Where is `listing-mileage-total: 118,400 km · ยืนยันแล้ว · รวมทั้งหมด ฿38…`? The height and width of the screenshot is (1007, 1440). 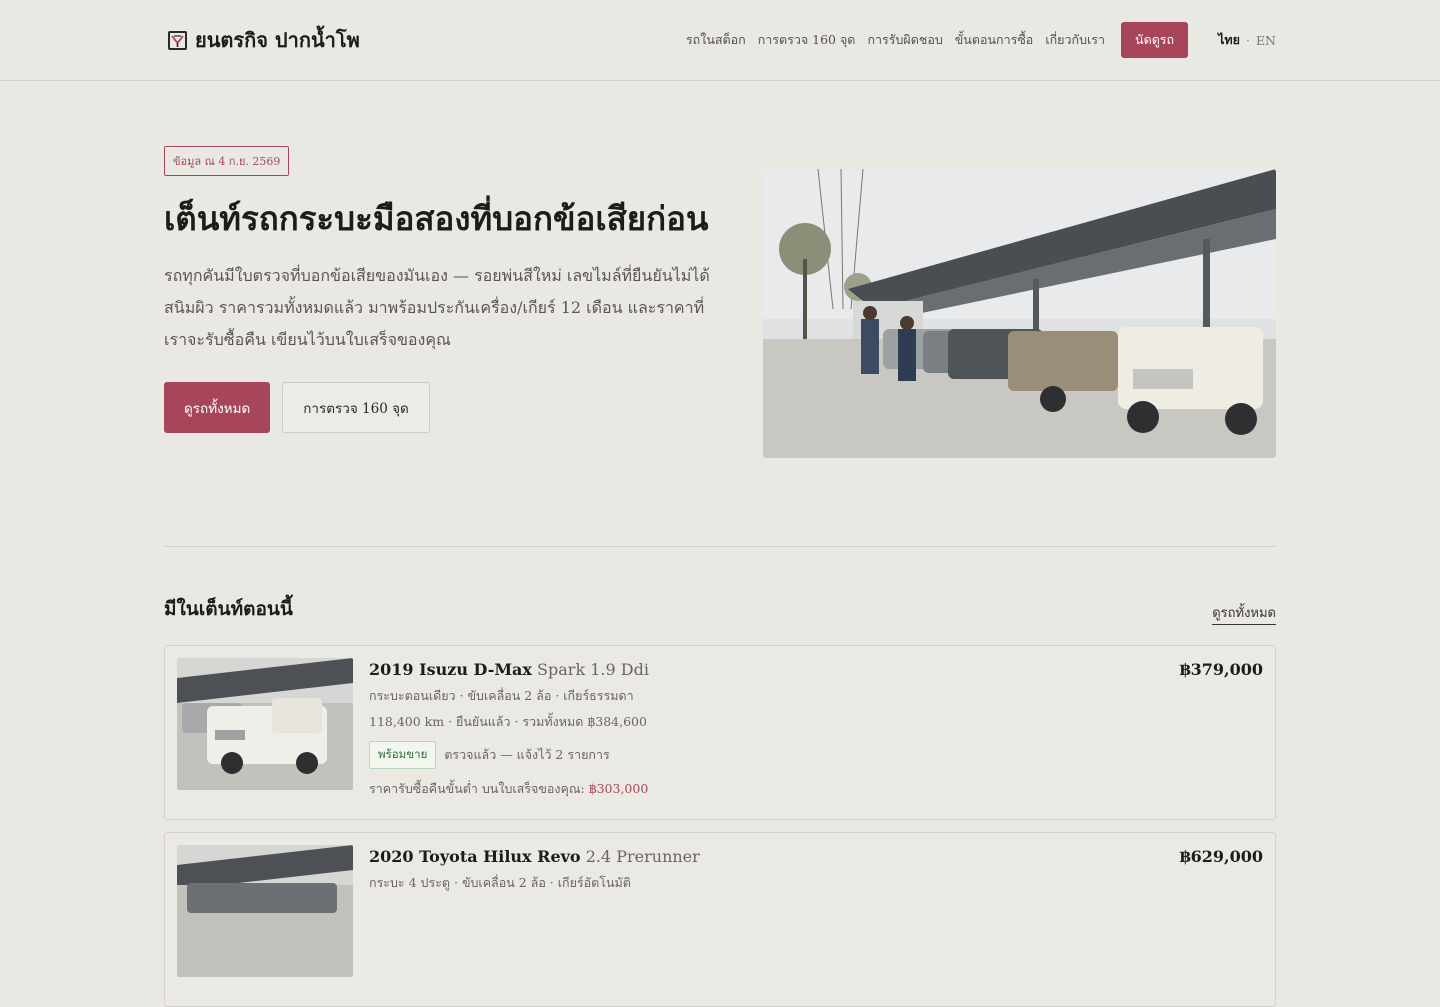 listing-mileage-total: 118,400 km · ยืนยันแล้ว · รวมทั้งหมด ฿38… is located at coordinates (508, 721).